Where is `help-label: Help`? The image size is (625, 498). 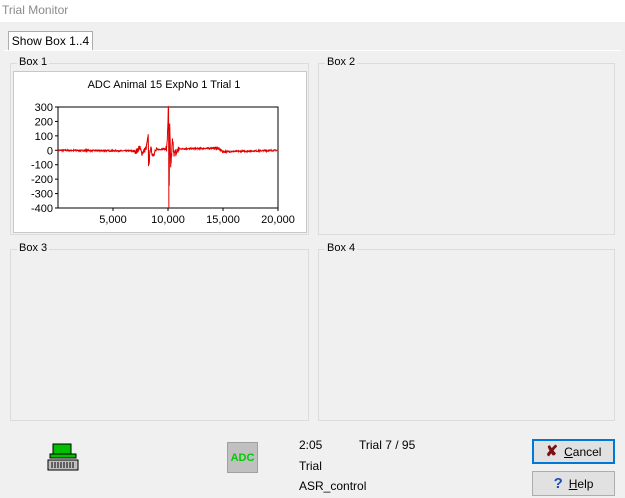
help-label: Help is located at coordinates (581, 483).